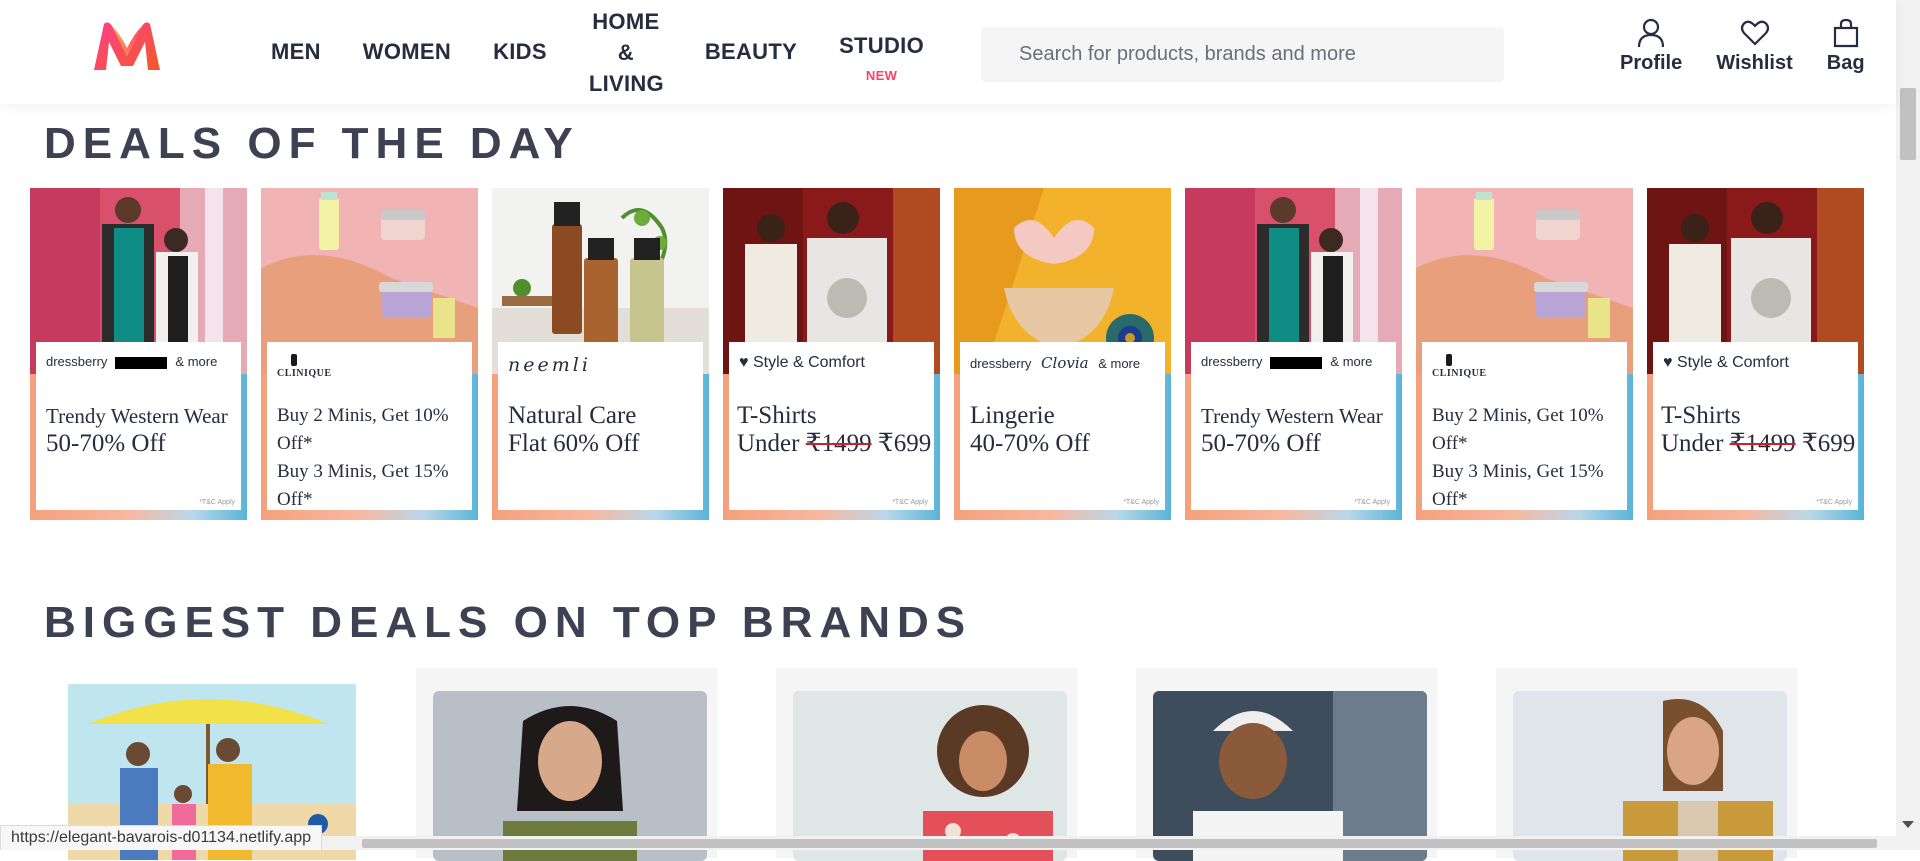  I want to click on wishlist-button: Wishlist, so click(1754, 46).